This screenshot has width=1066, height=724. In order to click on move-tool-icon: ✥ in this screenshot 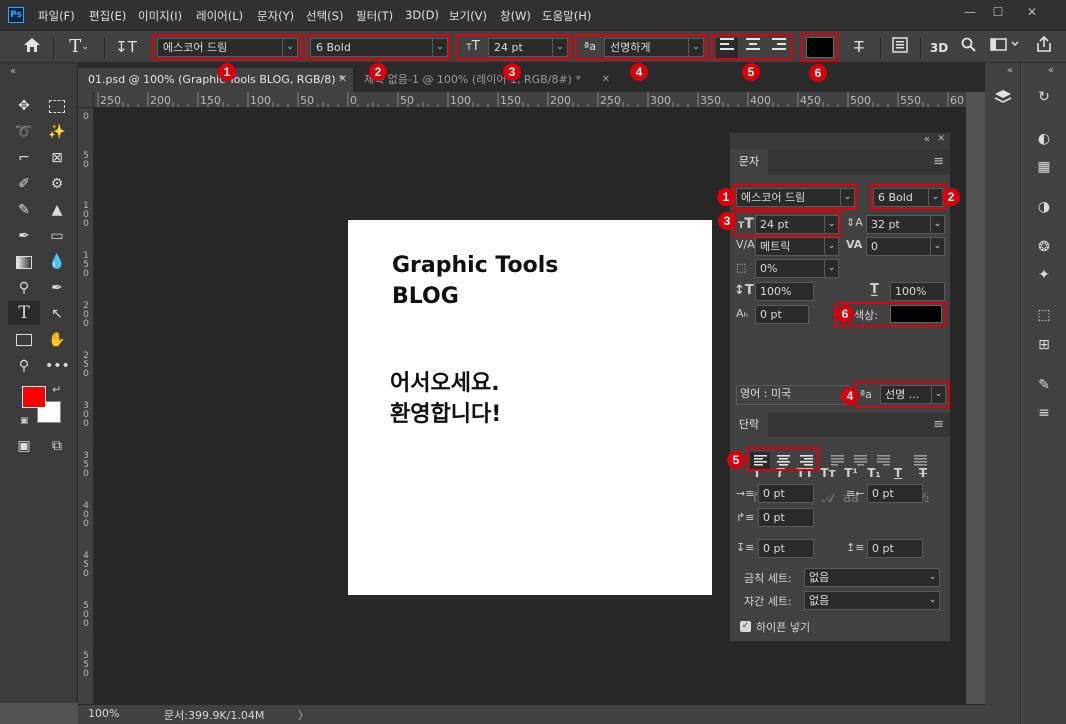, I will do `click(24, 106)`.